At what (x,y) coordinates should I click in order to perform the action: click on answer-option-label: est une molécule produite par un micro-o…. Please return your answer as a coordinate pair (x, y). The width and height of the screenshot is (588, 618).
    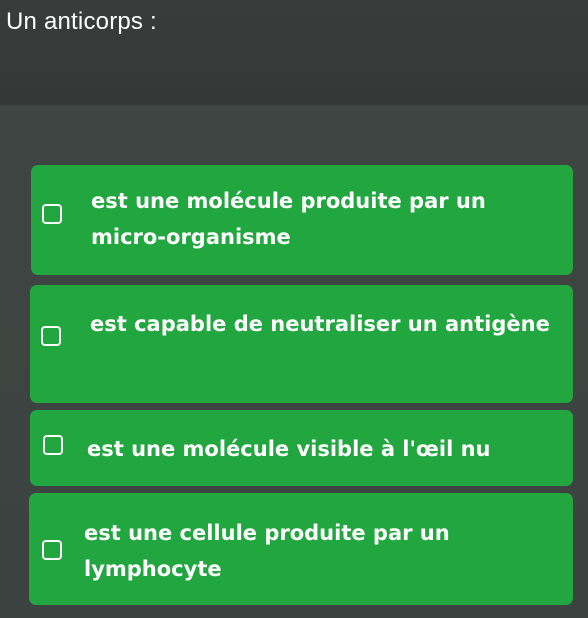
    Looking at the image, I should click on (288, 219).